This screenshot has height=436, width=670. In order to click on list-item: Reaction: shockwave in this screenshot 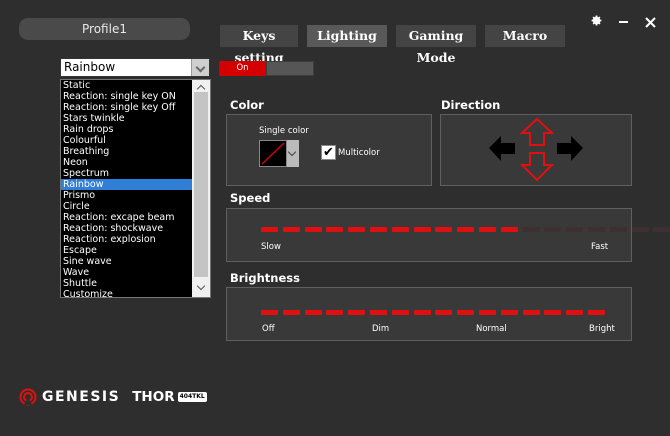, I will do `click(126, 228)`.